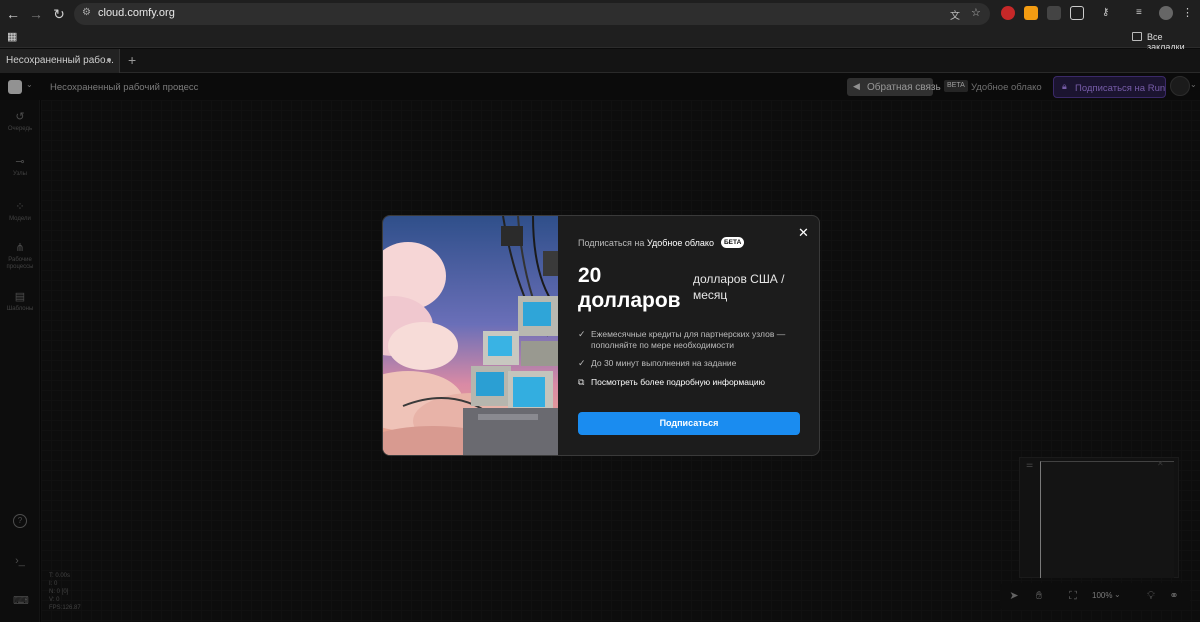  Describe the element at coordinates (976, 12) in the screenshot. I see `bookmark-star-icon: ☆` at that location.